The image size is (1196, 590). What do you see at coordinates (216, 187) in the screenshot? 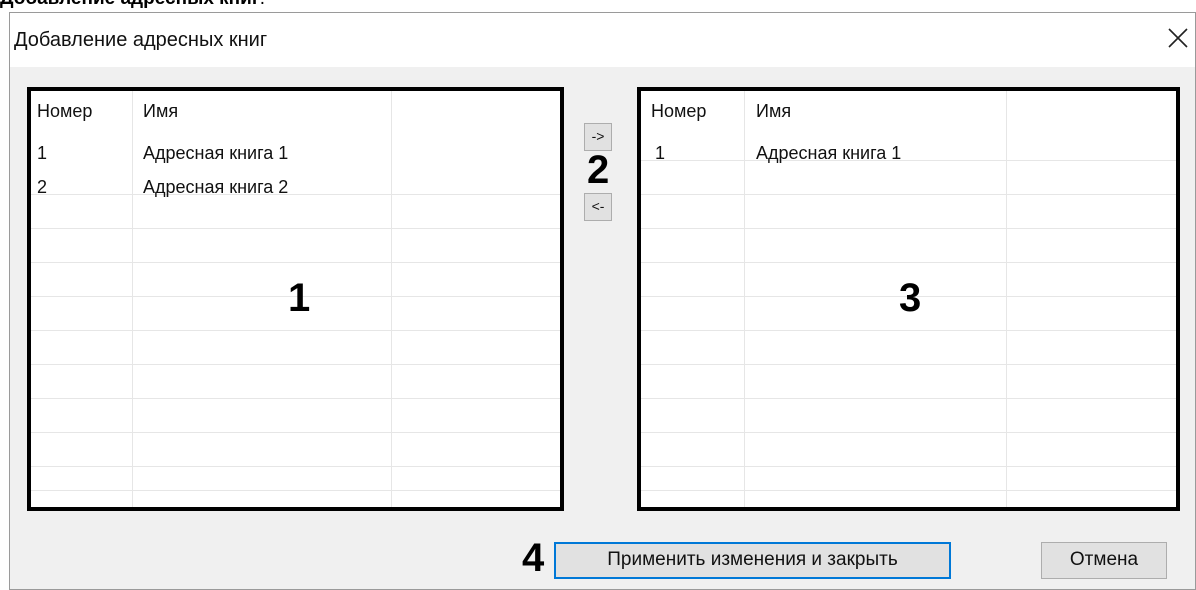
I see `row-name: Адресная книга 2` at bounding box center [216, 187].